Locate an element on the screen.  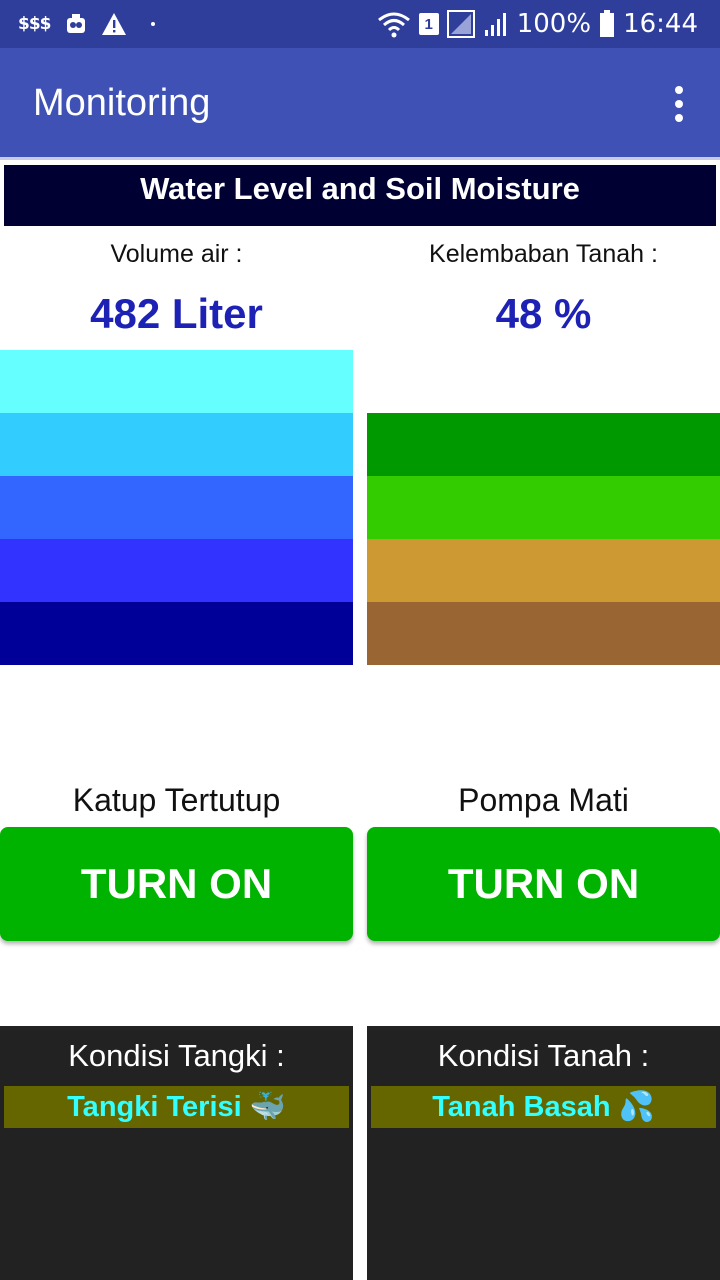
more-notifications-dot-icon is located at coordinates (152, 24).